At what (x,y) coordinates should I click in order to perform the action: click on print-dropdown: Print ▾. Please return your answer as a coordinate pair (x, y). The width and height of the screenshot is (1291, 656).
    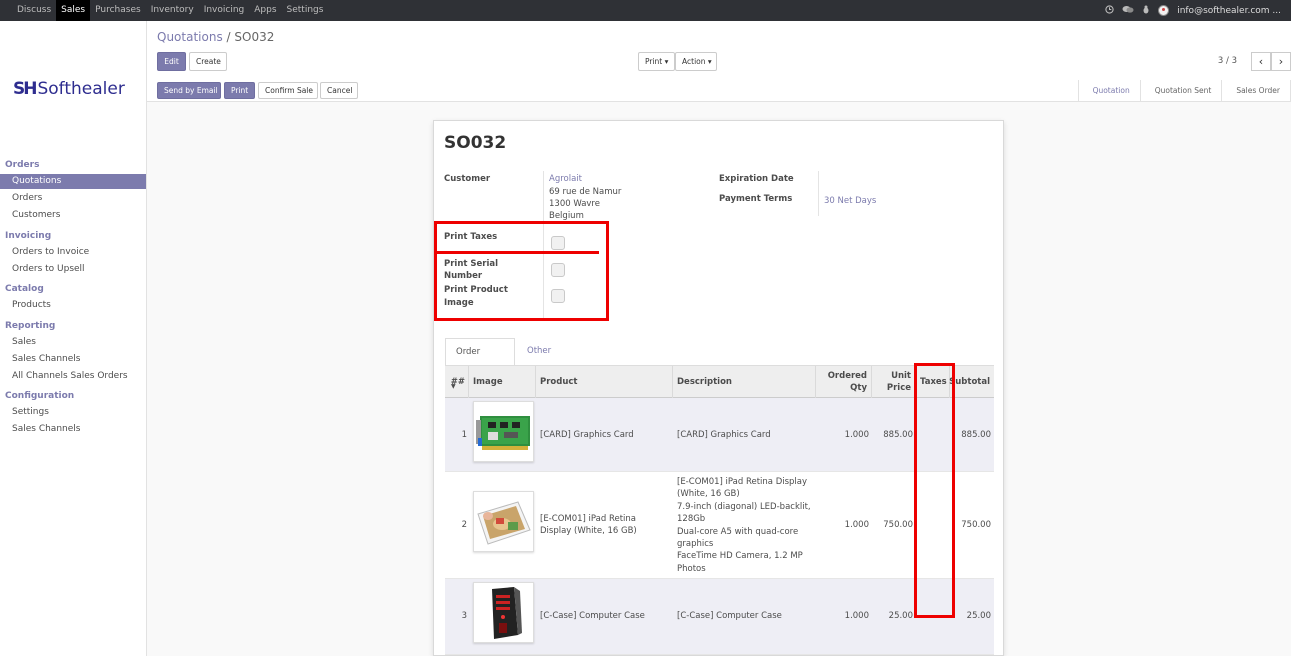
    Looking at the image, I should click on (656, 61).